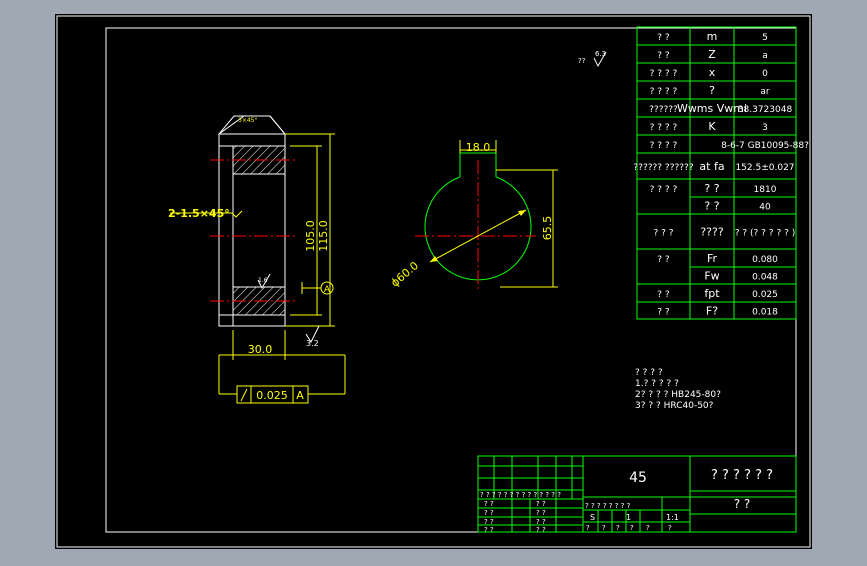  Describe the element at coordinates (712, 72) in the screenshot. I see `spec-symbol-2: x` at that location.